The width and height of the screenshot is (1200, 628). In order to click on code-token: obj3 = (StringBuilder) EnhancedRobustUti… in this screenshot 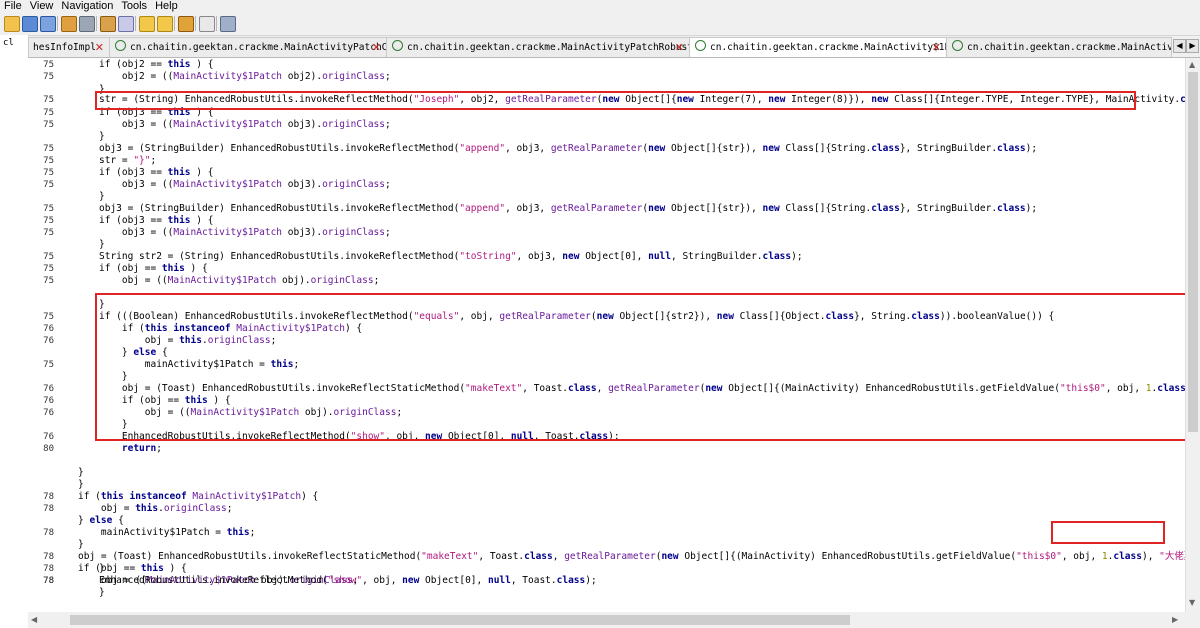, I will do `click(279, 148)`.